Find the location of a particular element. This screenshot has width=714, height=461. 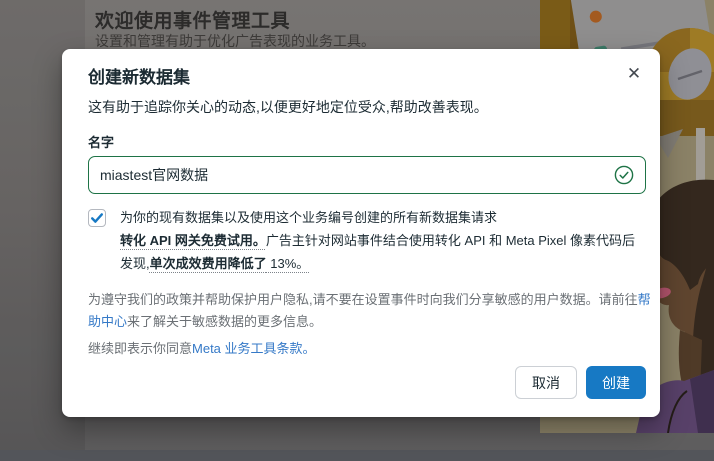

background-page-title: 欢迎使用事件管理工具 is located at coordinates (193, 21).